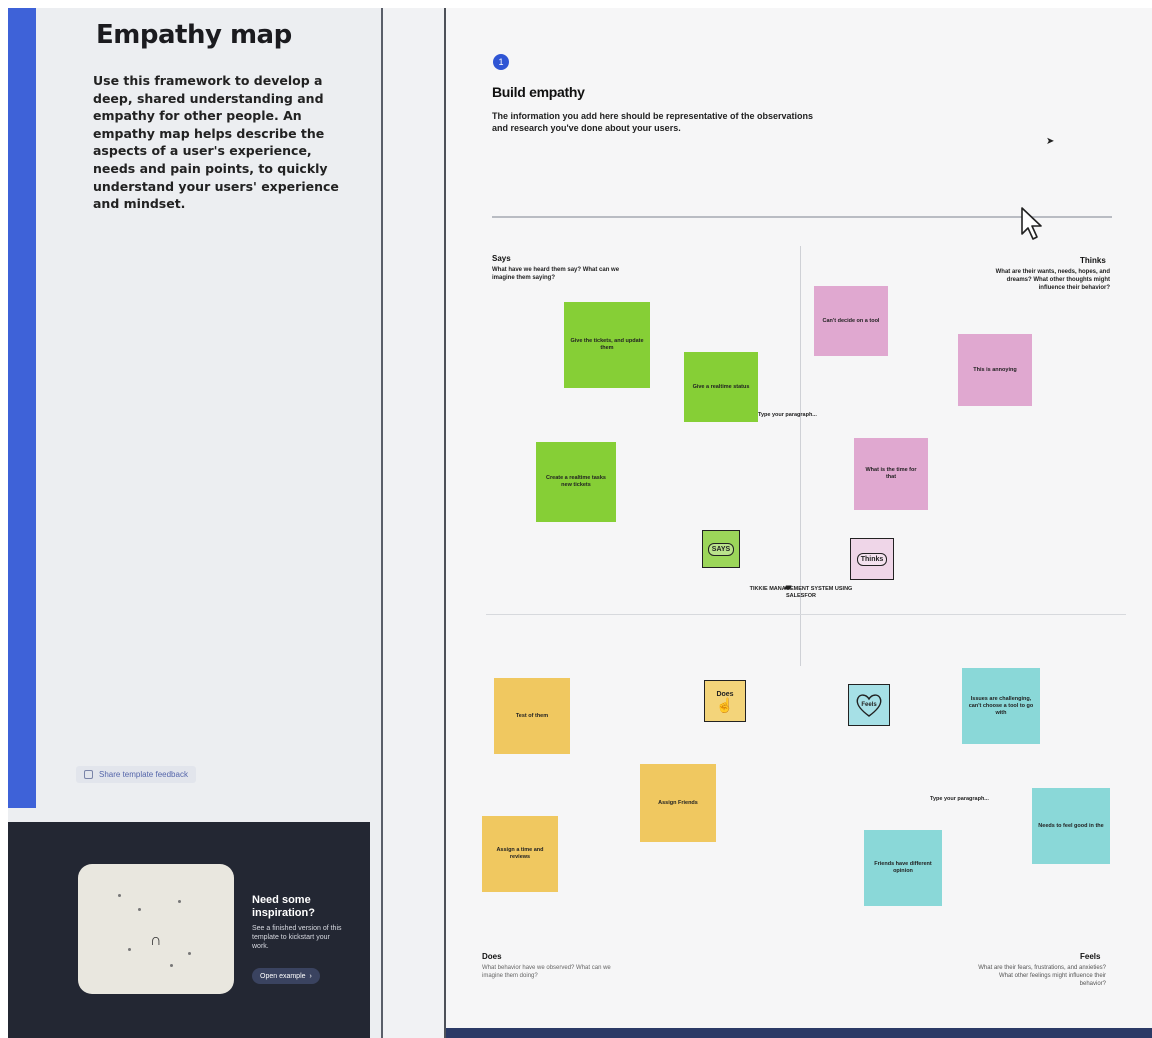  I want to click on cursor-arrow-icon, so click(1031, 223).